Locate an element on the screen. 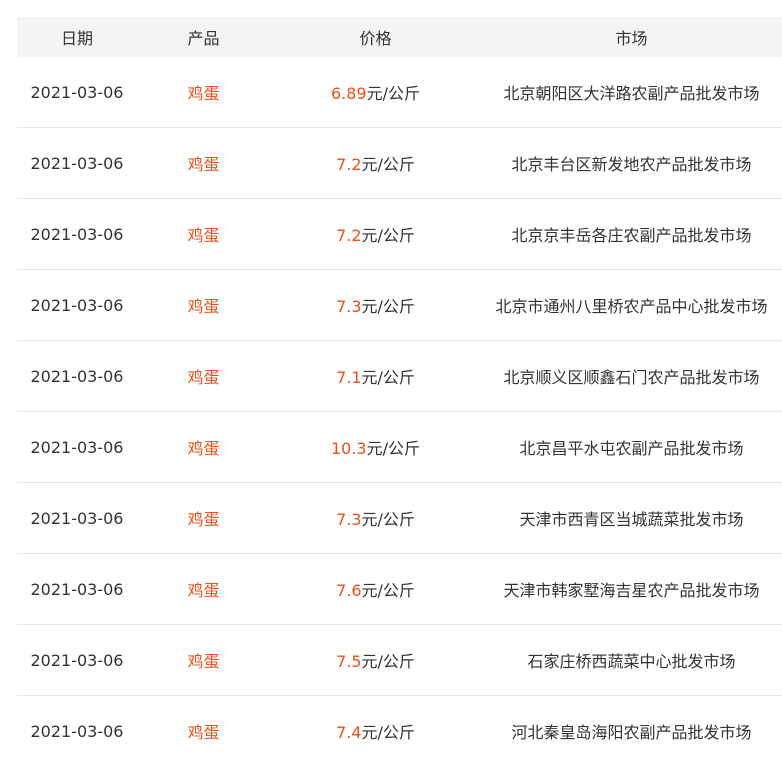  cell-market: 北京市通州八里桥农产品中心批发市场 is located at coordinates (631, 306).